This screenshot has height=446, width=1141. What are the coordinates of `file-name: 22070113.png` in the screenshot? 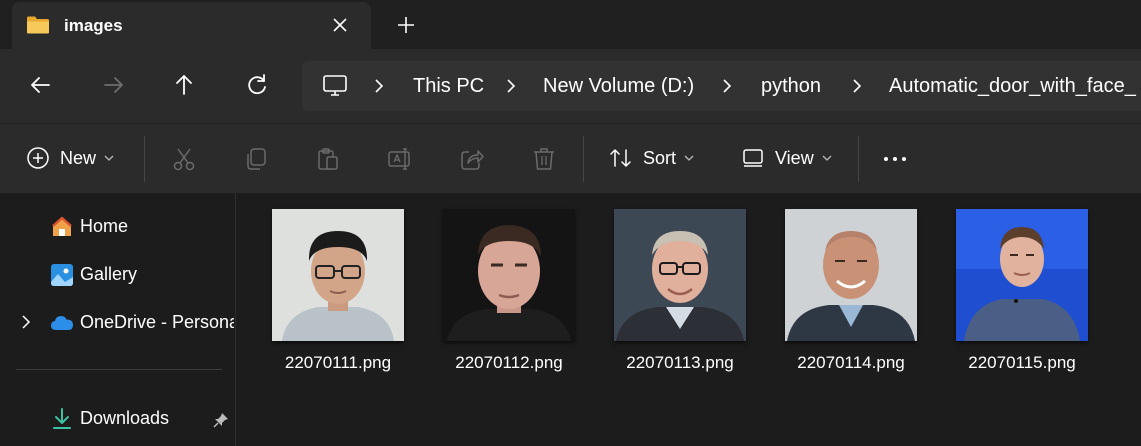 It's located at (680, 362).